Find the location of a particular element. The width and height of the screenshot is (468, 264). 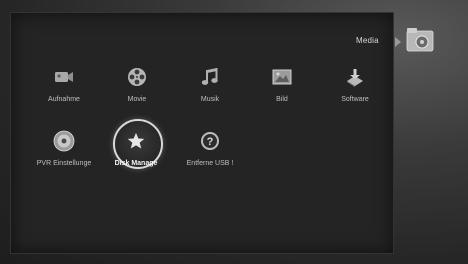

menu-item-label: Musik is located at coordinates (210, 99).